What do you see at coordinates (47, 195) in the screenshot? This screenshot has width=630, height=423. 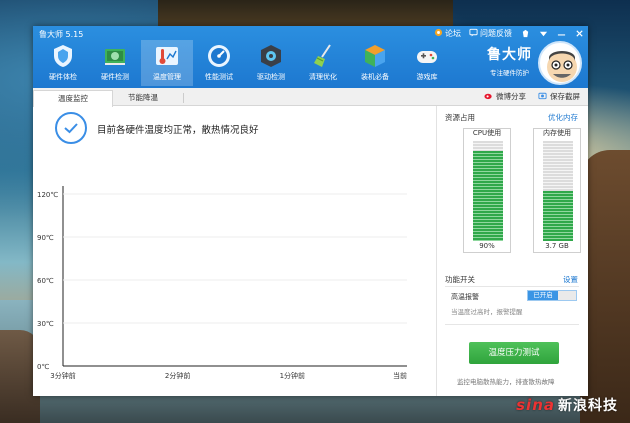 I see `chart-y-tick-label: 120℃` at bounding box center [47, 195].